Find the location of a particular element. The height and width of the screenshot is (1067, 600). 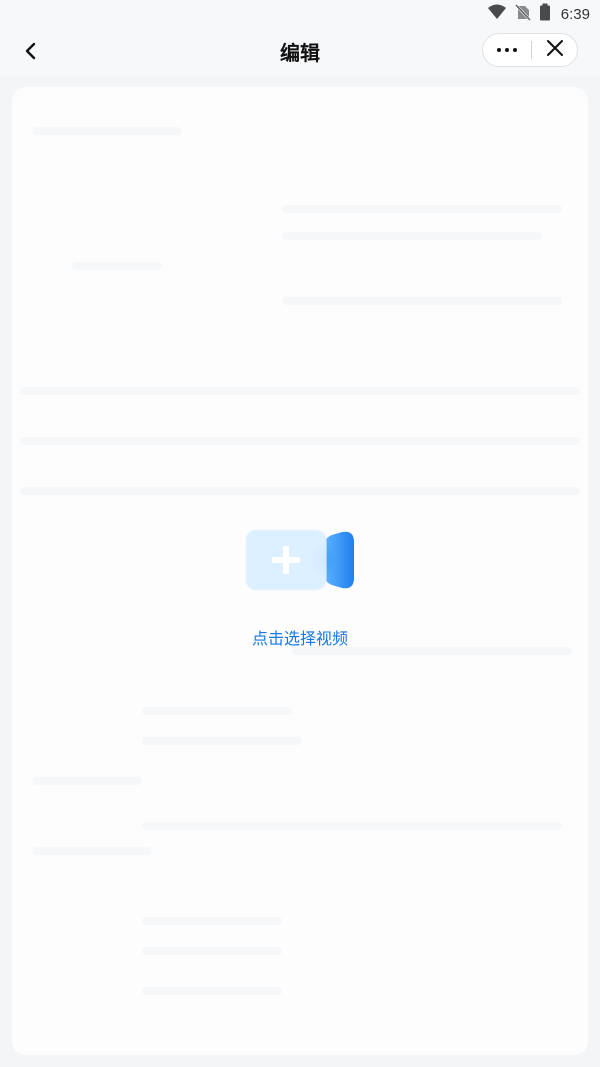

close-button is located at coordinates (554, 50).